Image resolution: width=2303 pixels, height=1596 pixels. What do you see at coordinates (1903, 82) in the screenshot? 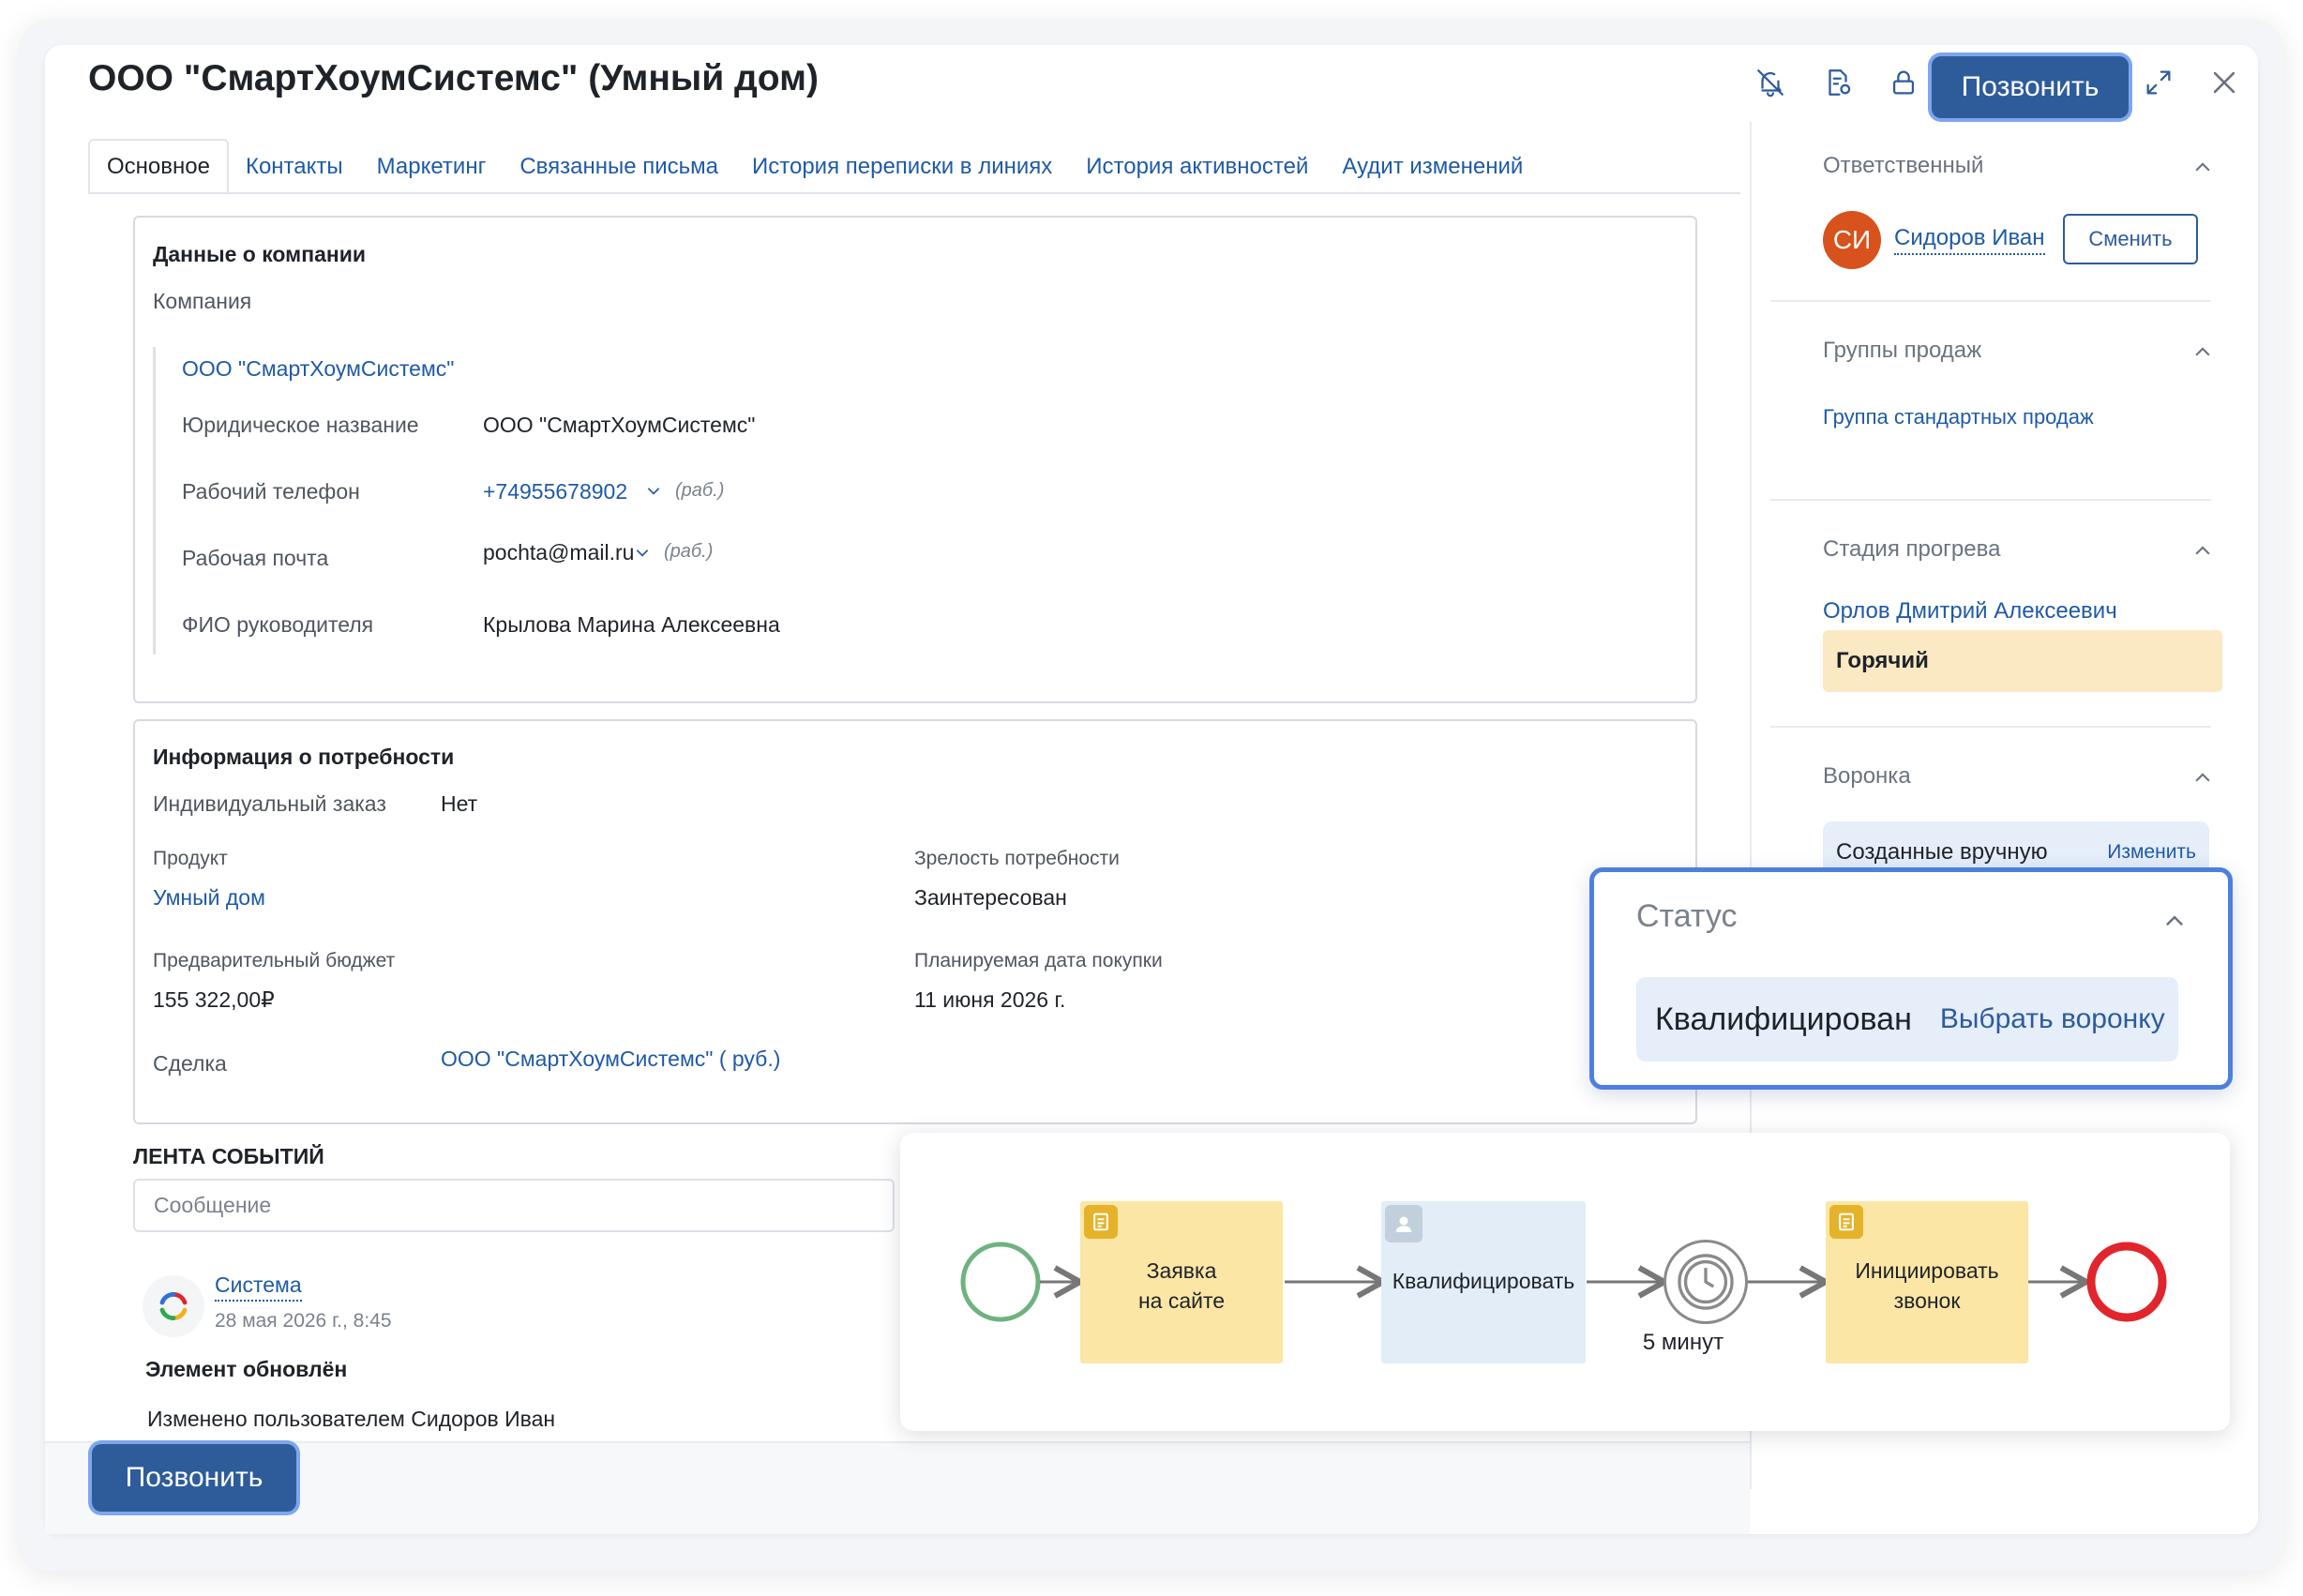
I see `lock-icon` at bounding box center [1903, 82].